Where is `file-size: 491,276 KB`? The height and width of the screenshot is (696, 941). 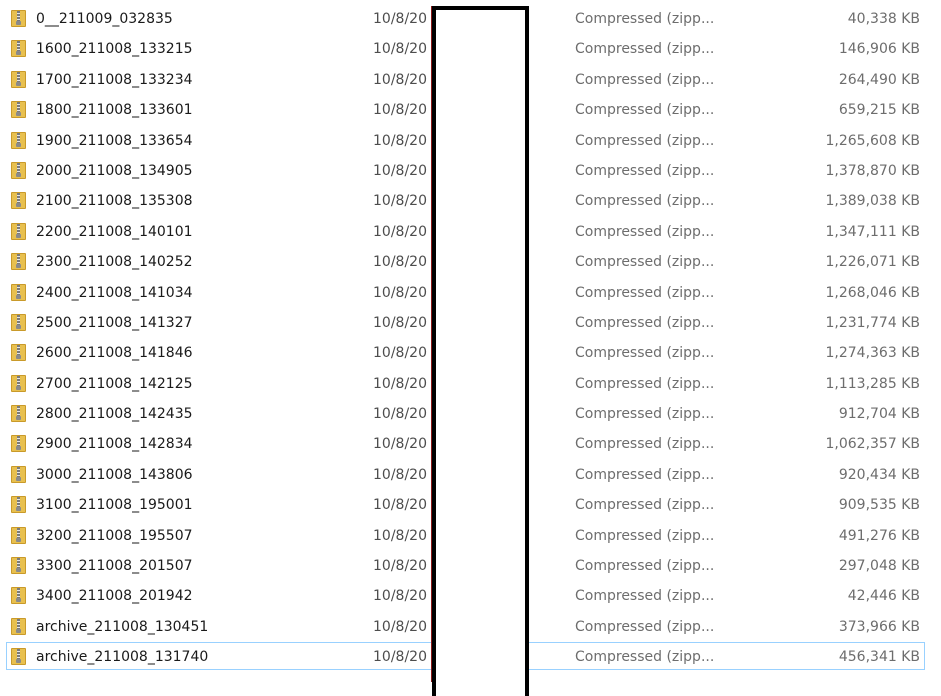
file-size: 491,276 KB is located at coordinates (879, 535).